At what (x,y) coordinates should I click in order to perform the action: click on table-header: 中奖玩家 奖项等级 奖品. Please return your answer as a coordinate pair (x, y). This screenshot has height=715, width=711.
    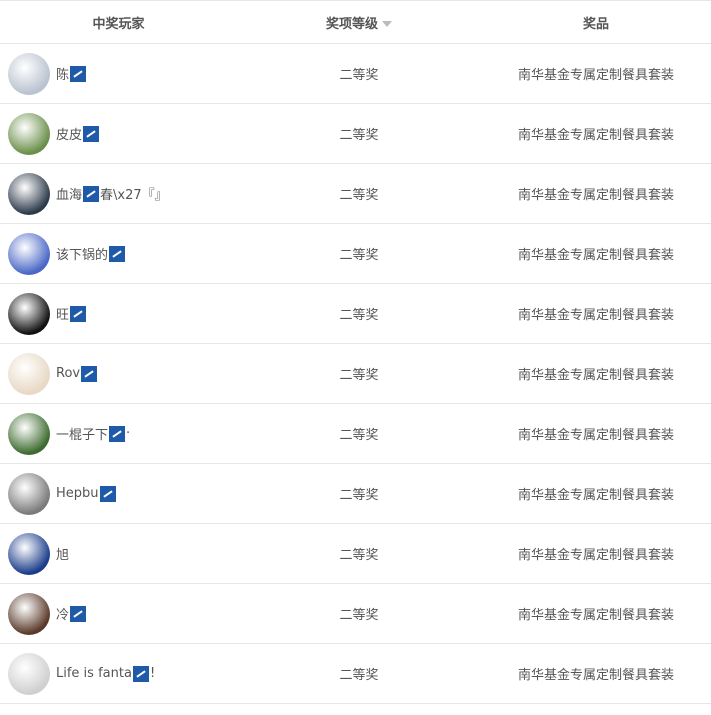
    Looking at the image, I should click on (355, 22).